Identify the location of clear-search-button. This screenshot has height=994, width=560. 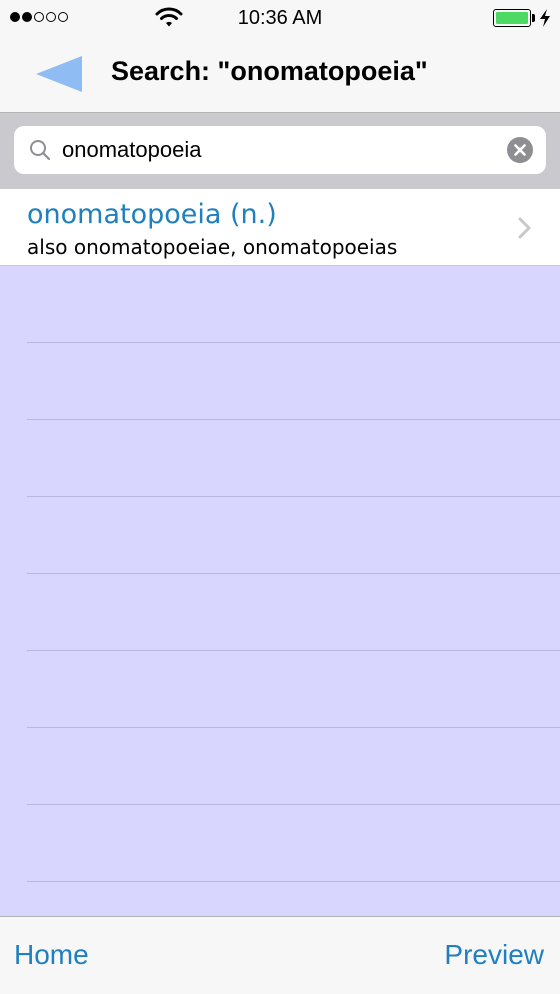
(520, 150).